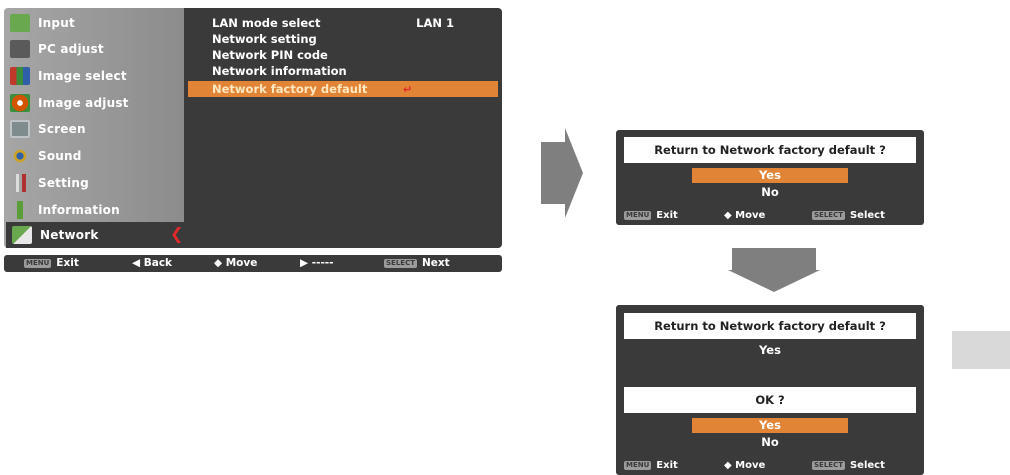 This screenshot has height=475, width=1010. I want to click on information-icon, so click(20, 210).